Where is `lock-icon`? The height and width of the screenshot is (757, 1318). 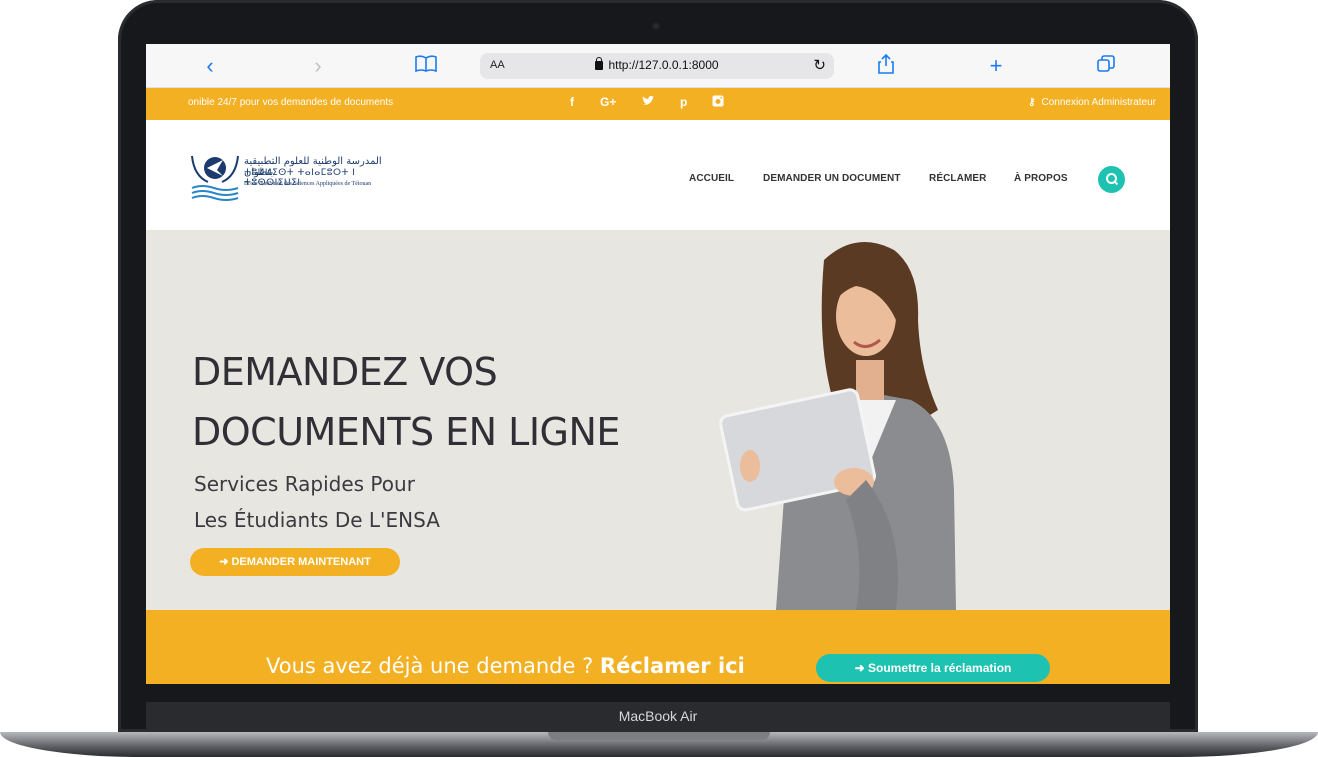
lock-icon is located at coordinates (599, 63).